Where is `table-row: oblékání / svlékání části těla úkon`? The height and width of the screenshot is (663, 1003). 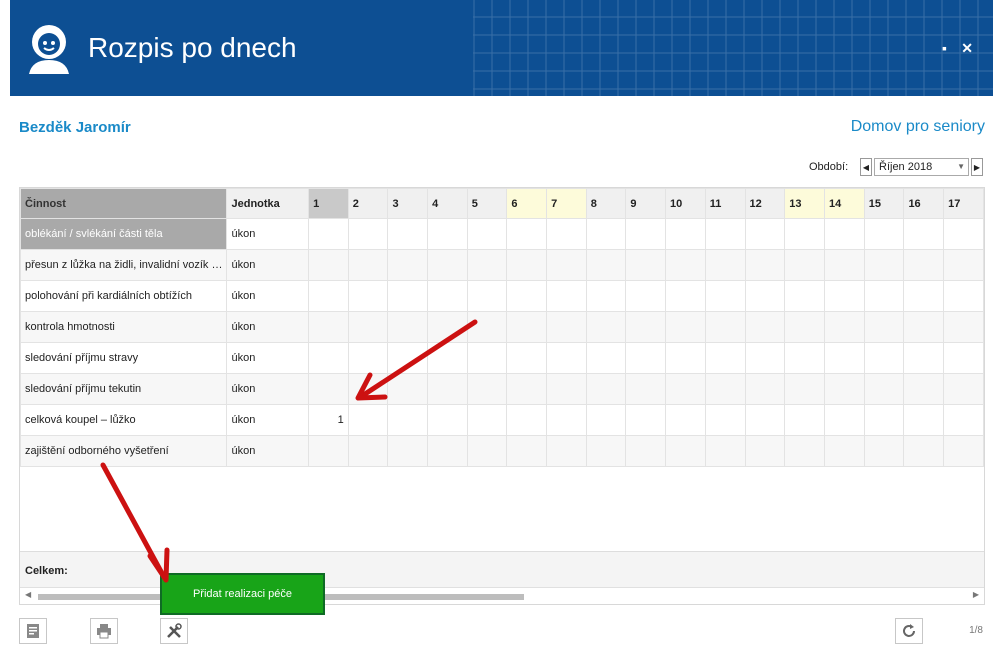 table-row: oblékání / svlékání části těla úkon is located at coordinates (502, 234).